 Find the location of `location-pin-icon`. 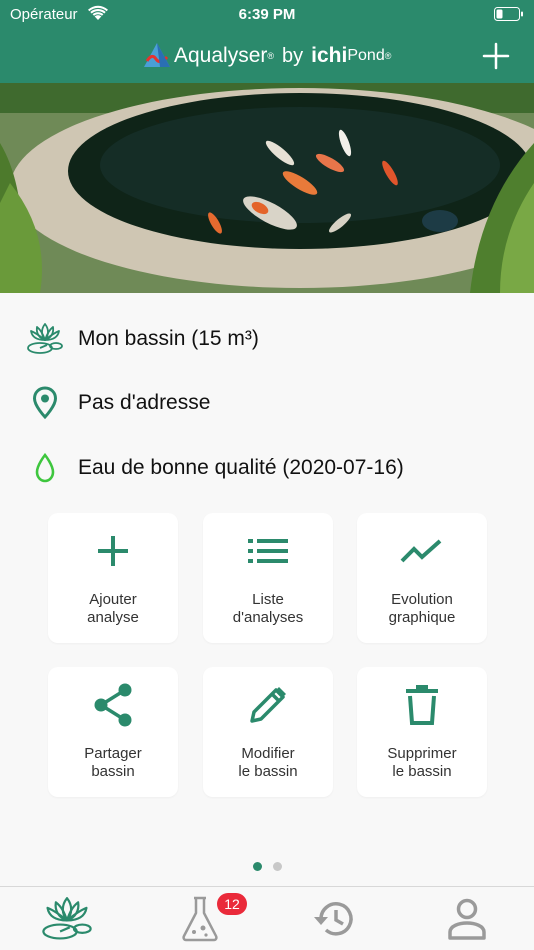

location-pin-icon is located at coordinates (45, 403).